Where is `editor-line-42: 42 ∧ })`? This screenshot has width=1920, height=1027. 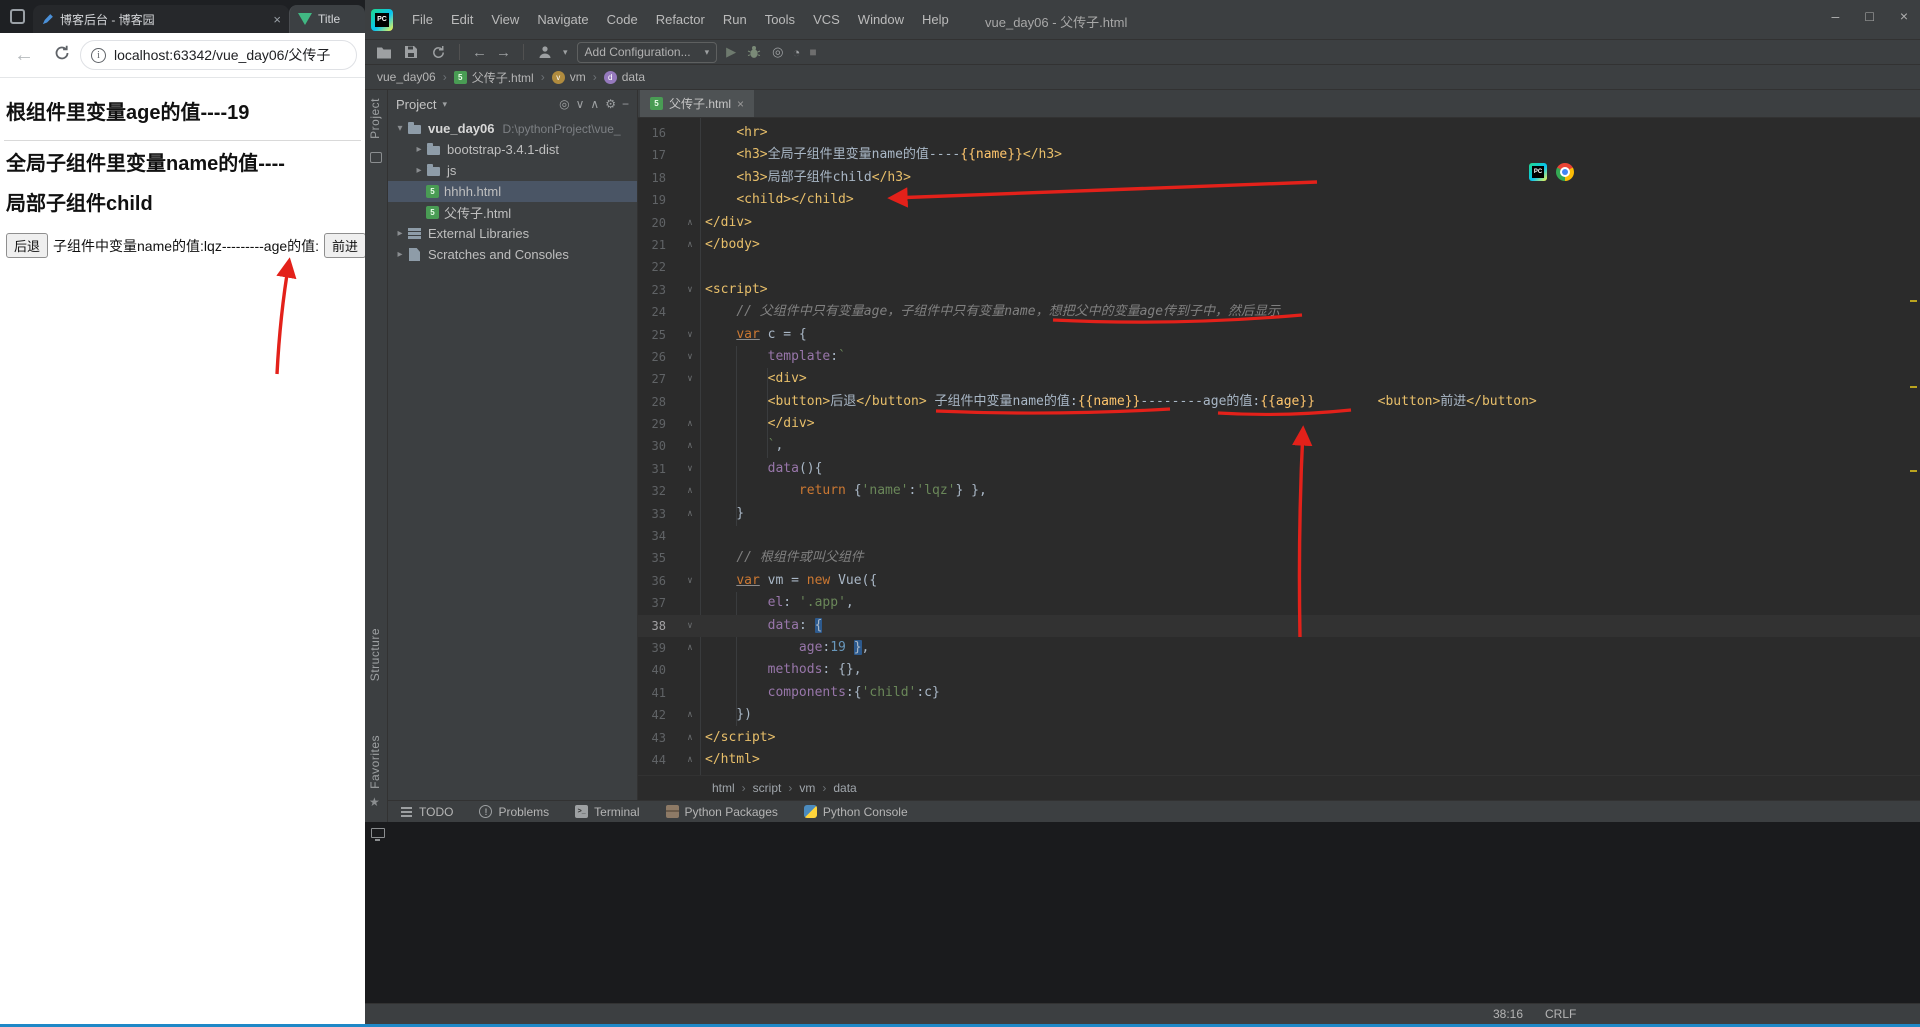
editor-line-42: 42 ∧ }) is located at coordinates (1279, 715).